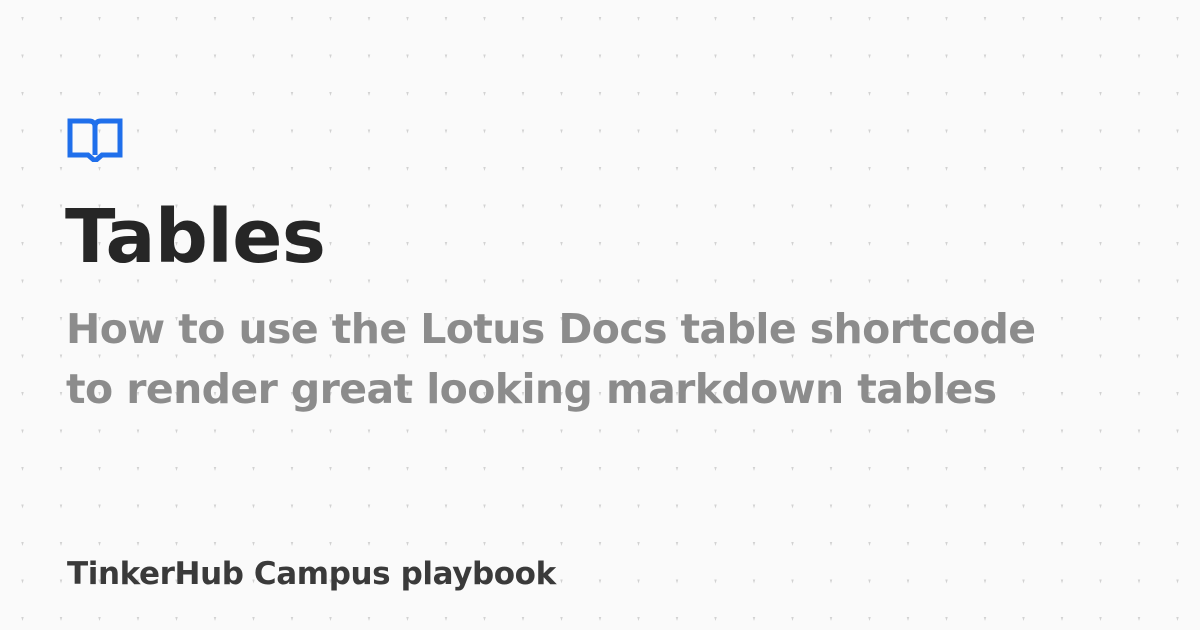 This screenshot has width=1200, height=630. Describe the element at coordinates (195, 237) in the screenshot. I see `page-title: Tables` at that location.